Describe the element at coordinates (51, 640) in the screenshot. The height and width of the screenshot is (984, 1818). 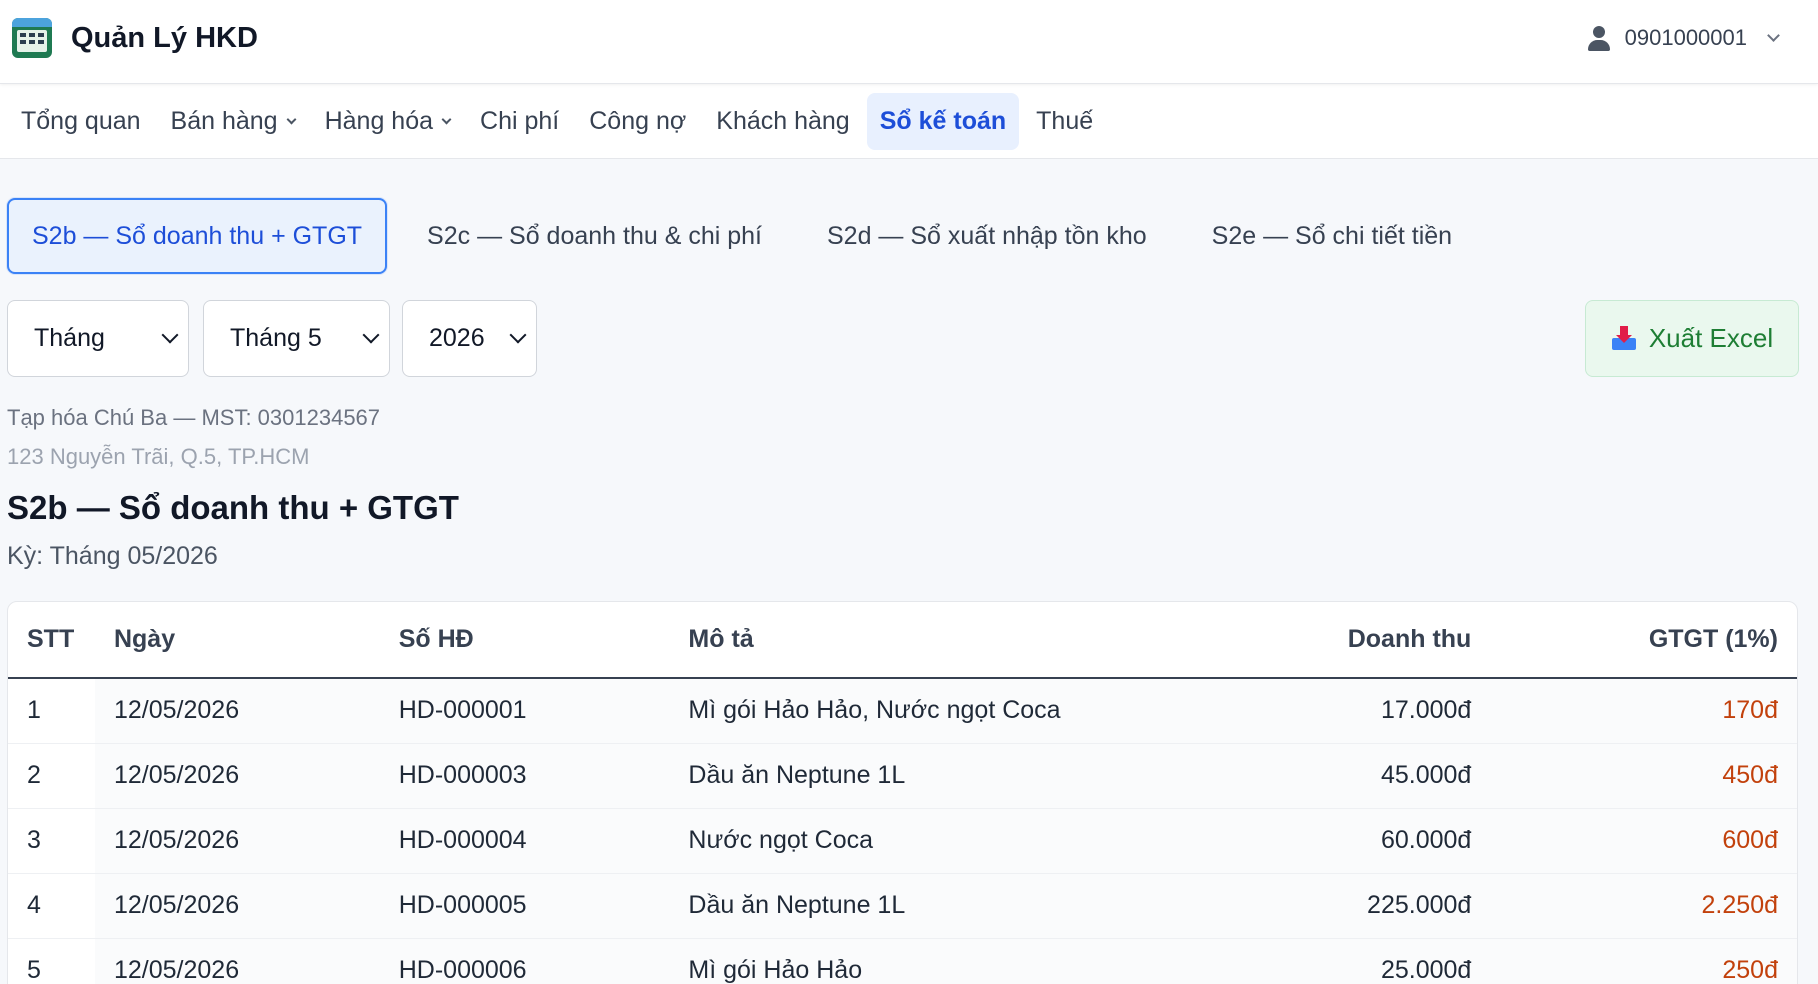
I see `col-header-stt: STT` at that location.